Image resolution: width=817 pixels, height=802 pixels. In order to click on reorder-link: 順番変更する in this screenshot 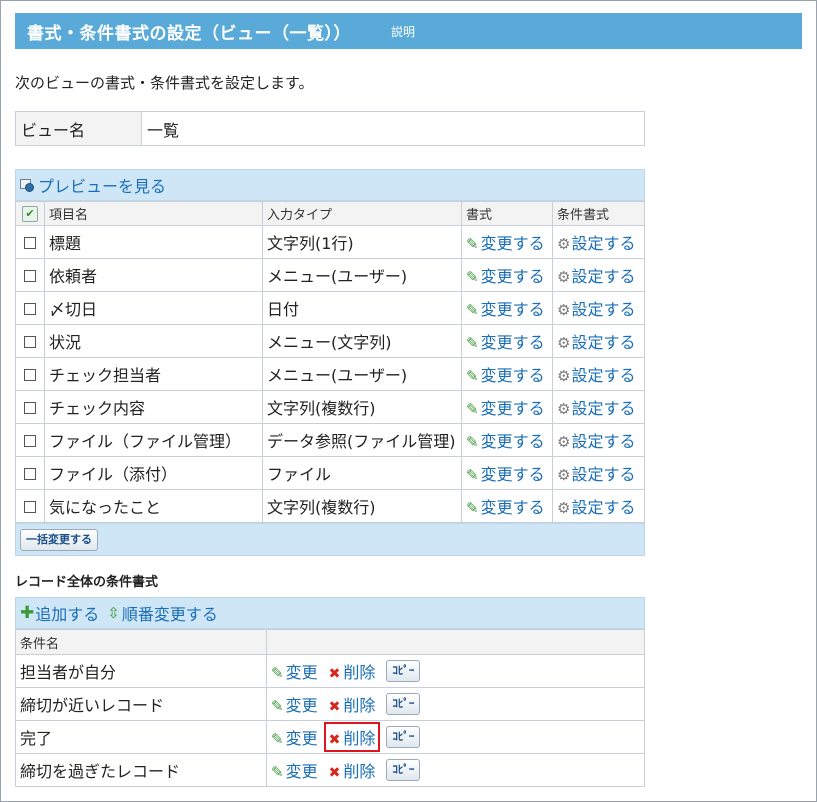, I will do `click(170, 613)`.